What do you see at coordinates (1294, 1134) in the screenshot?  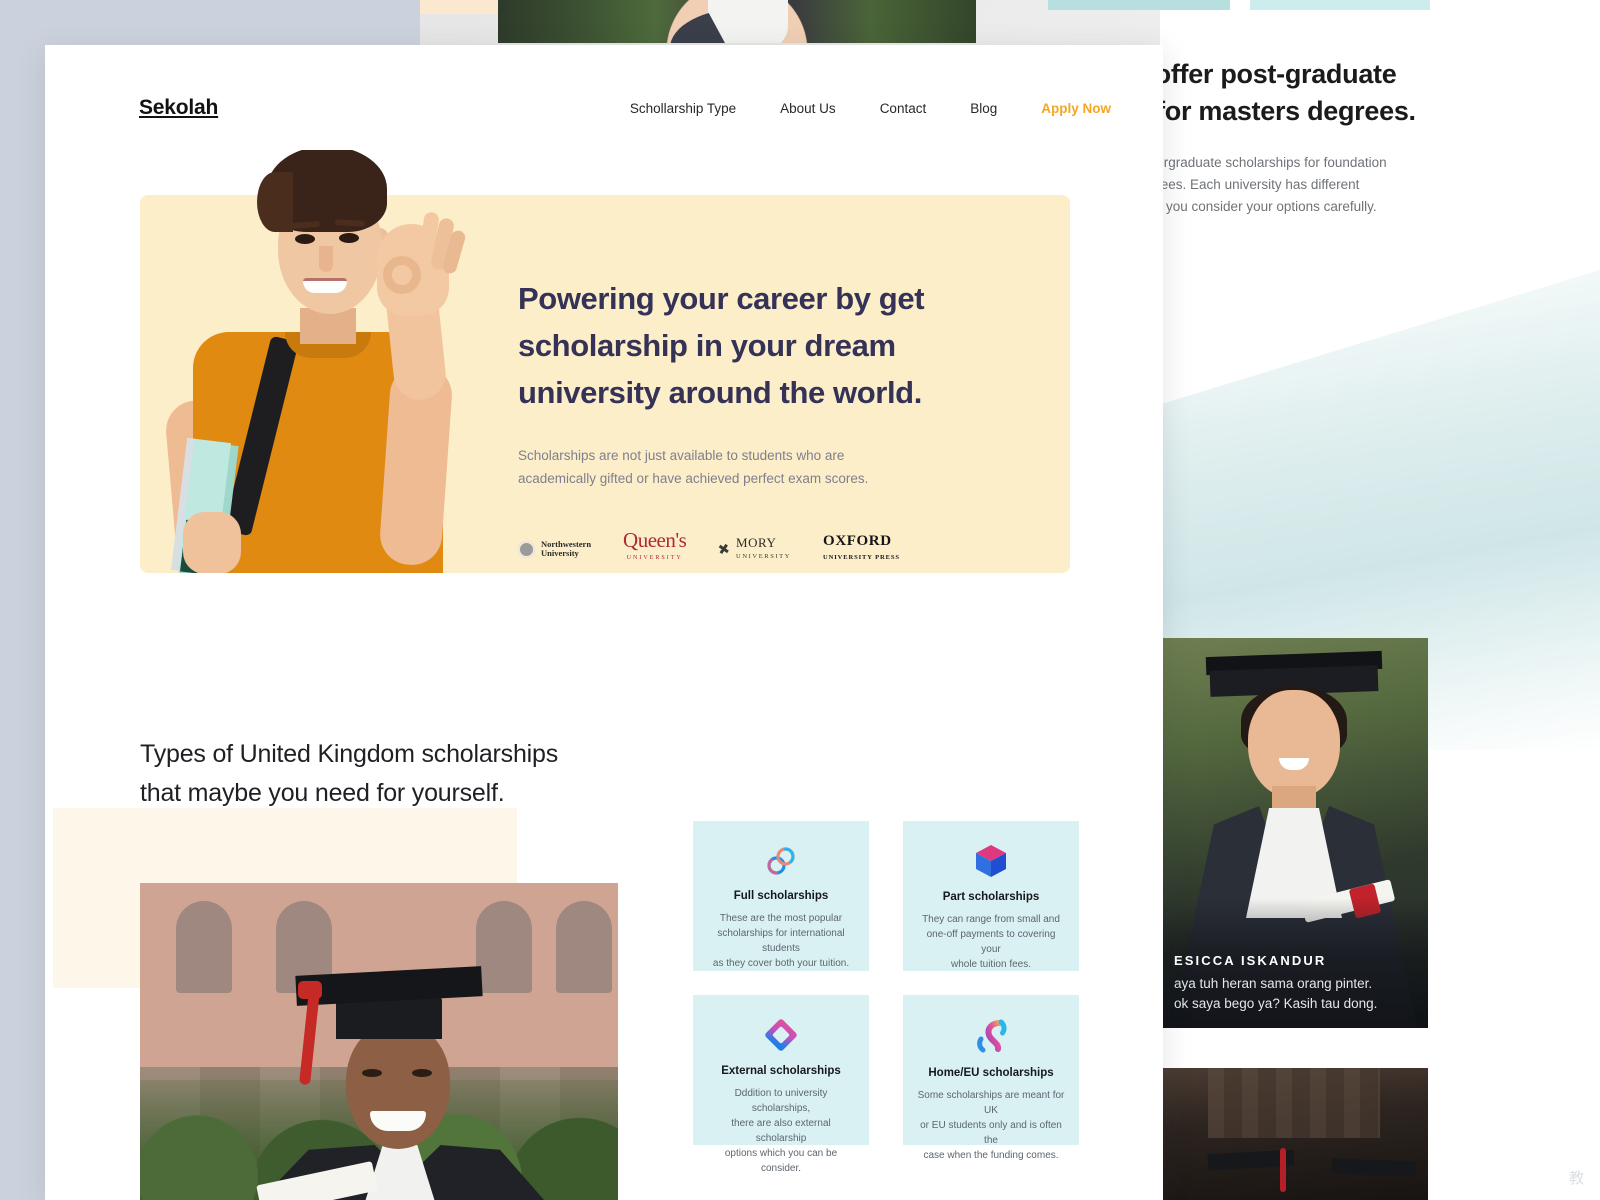 I see `secondary-photo-card` at bounding box center [1294, 1134].